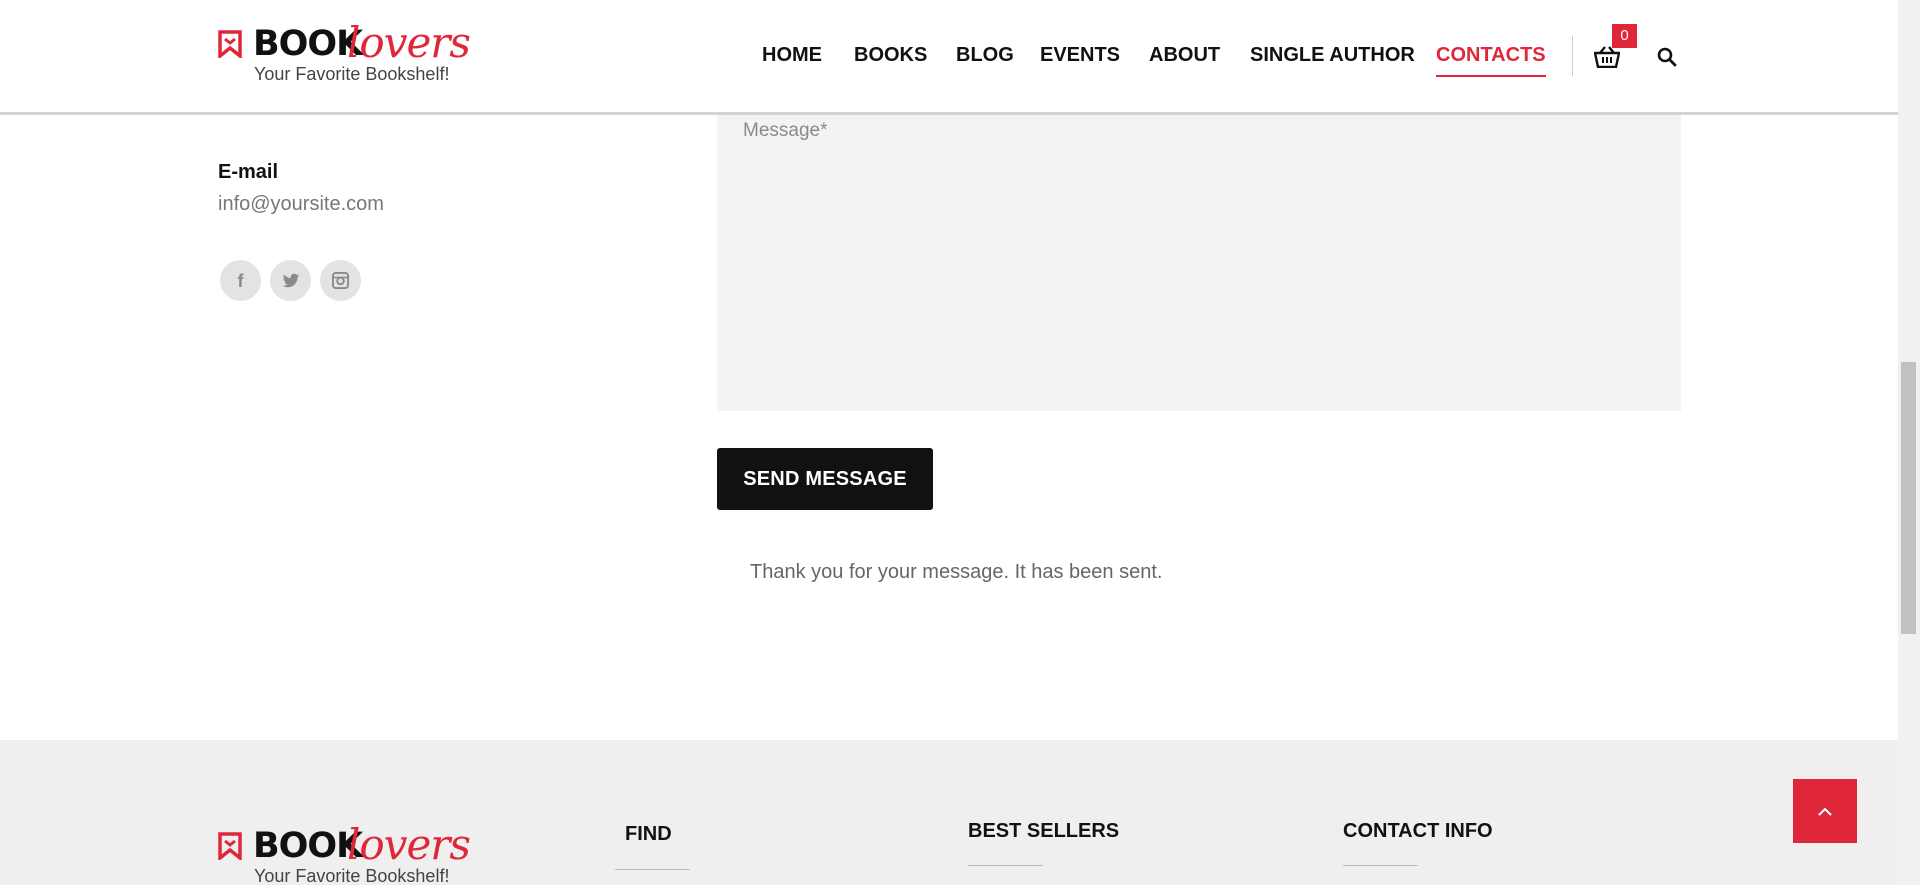 The height and width of the screenshot is (890, 1920). What do you see at coordinates (1418, 831) in the screenshot?
I see `footer-heading-contact-info: CONTACT INFO` at bounding box center [1418, 831].